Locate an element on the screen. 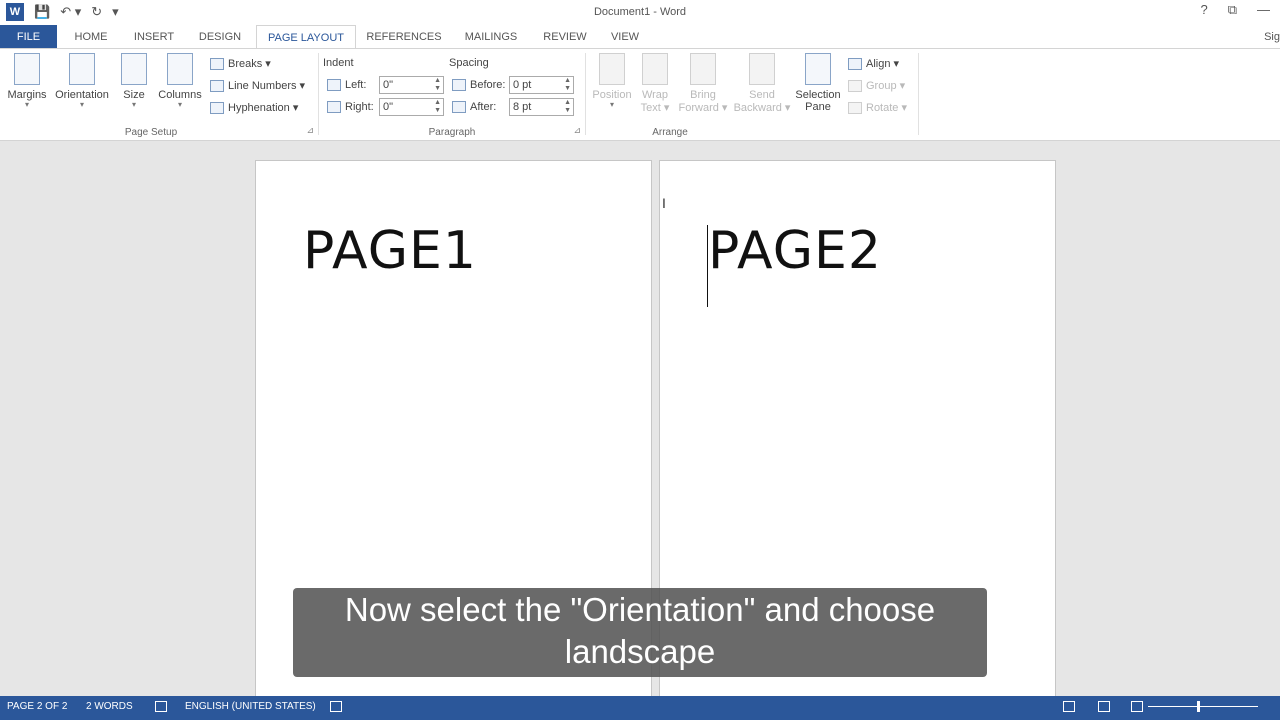 The height and width of the screenshot is (720, 1280). spacing-before-input: 0 pt ▲ ▼ is located at coordinates (541, 85).